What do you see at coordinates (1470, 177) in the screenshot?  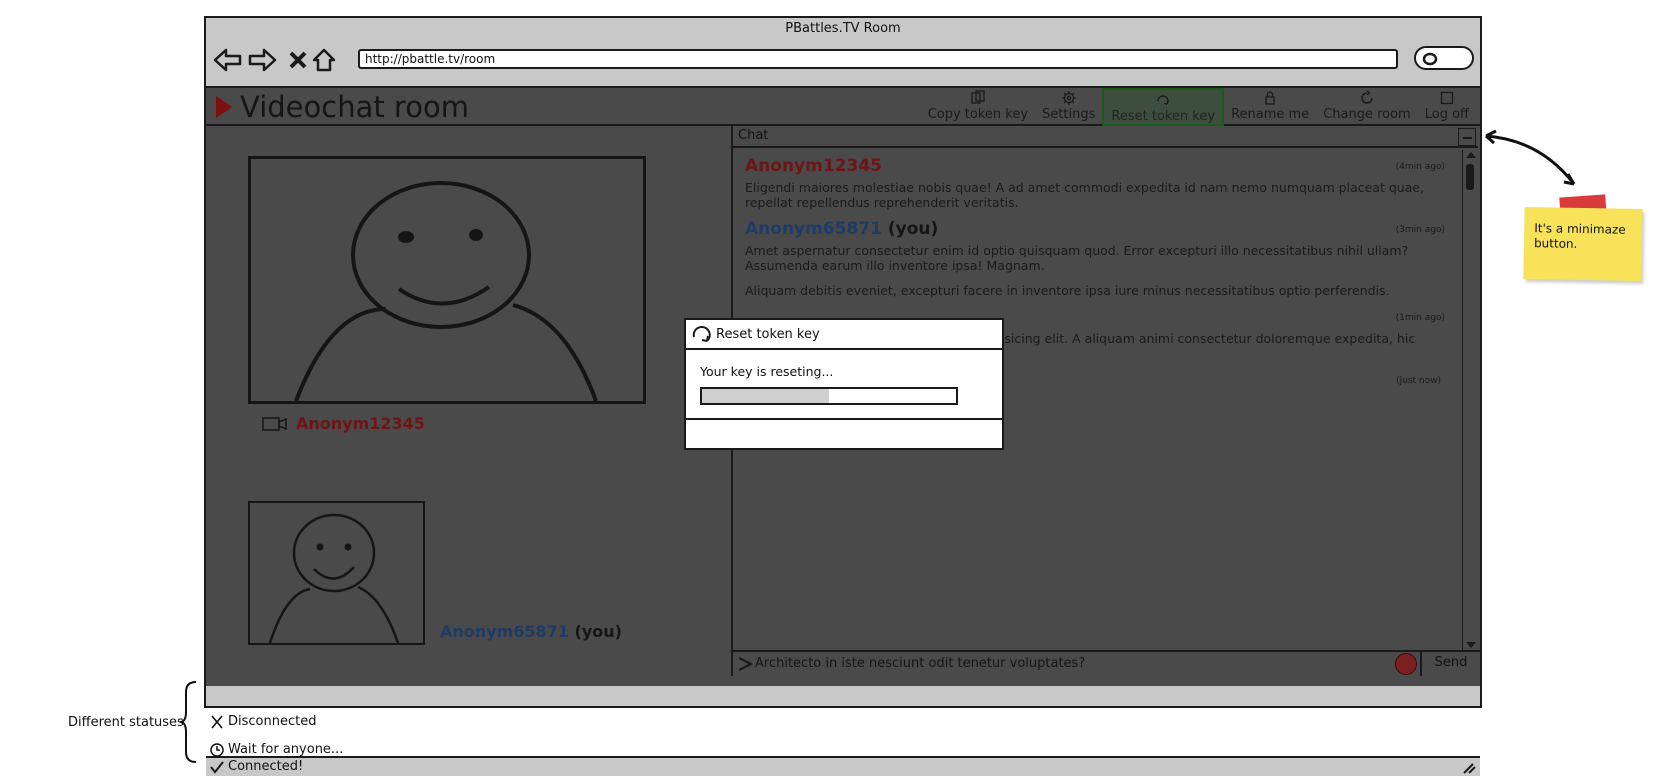 I see `scroll-thumb` at bounding box center [1470, 177].